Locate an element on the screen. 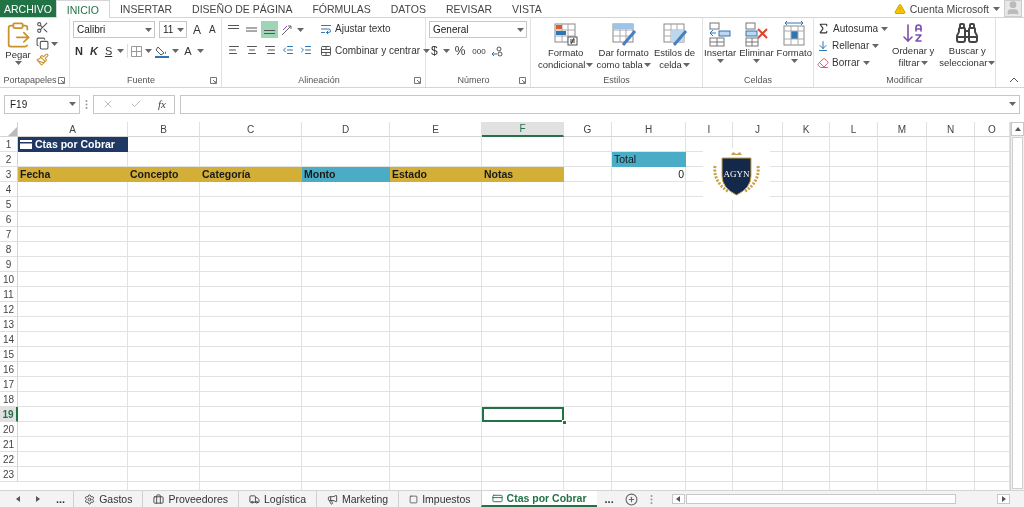 The image size is (1024, 507). name-box: F19 is located at coordinates (42, 104).